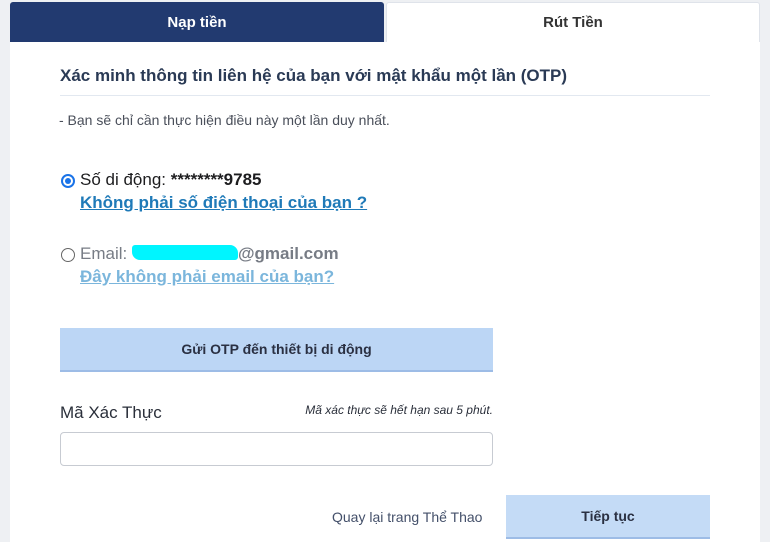 The height and width of the screenshot is (542, 770). Describe the element at coordinates (276, 350) in the screenshot. I see `send-otp-button: Gửi OTP đến thiết bị di động` at that location.